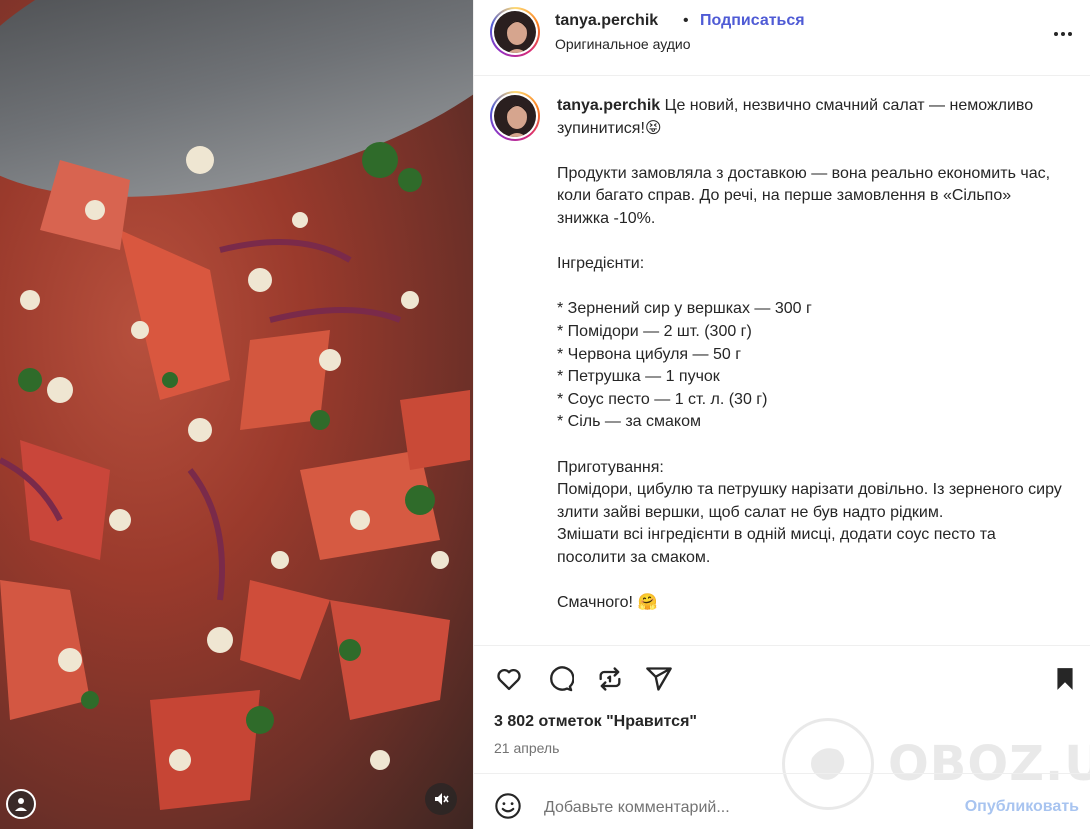 The height and width of the screenshot is (829, 1090). Describe the element at coordinates (1022, 807) in the screenshot. I see `post-comment-button: Опубликовать` at that location.